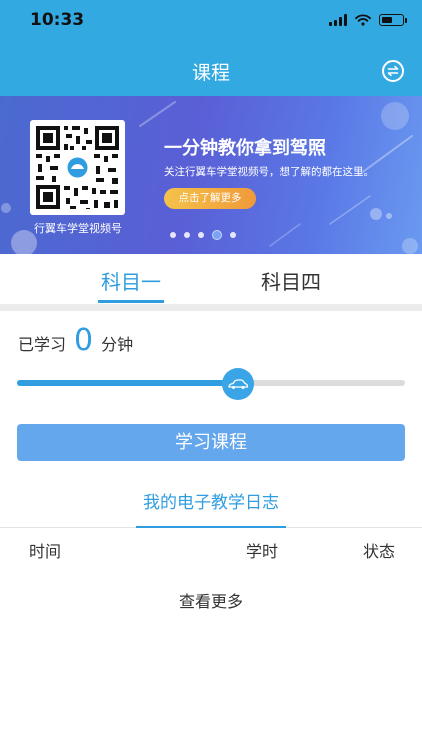 Image resolution: width=422 pixels, height=750 pixels. Describe the element at coordinates (379, 551) in the screenshot. I see `column-header-status: 状态` at that location.